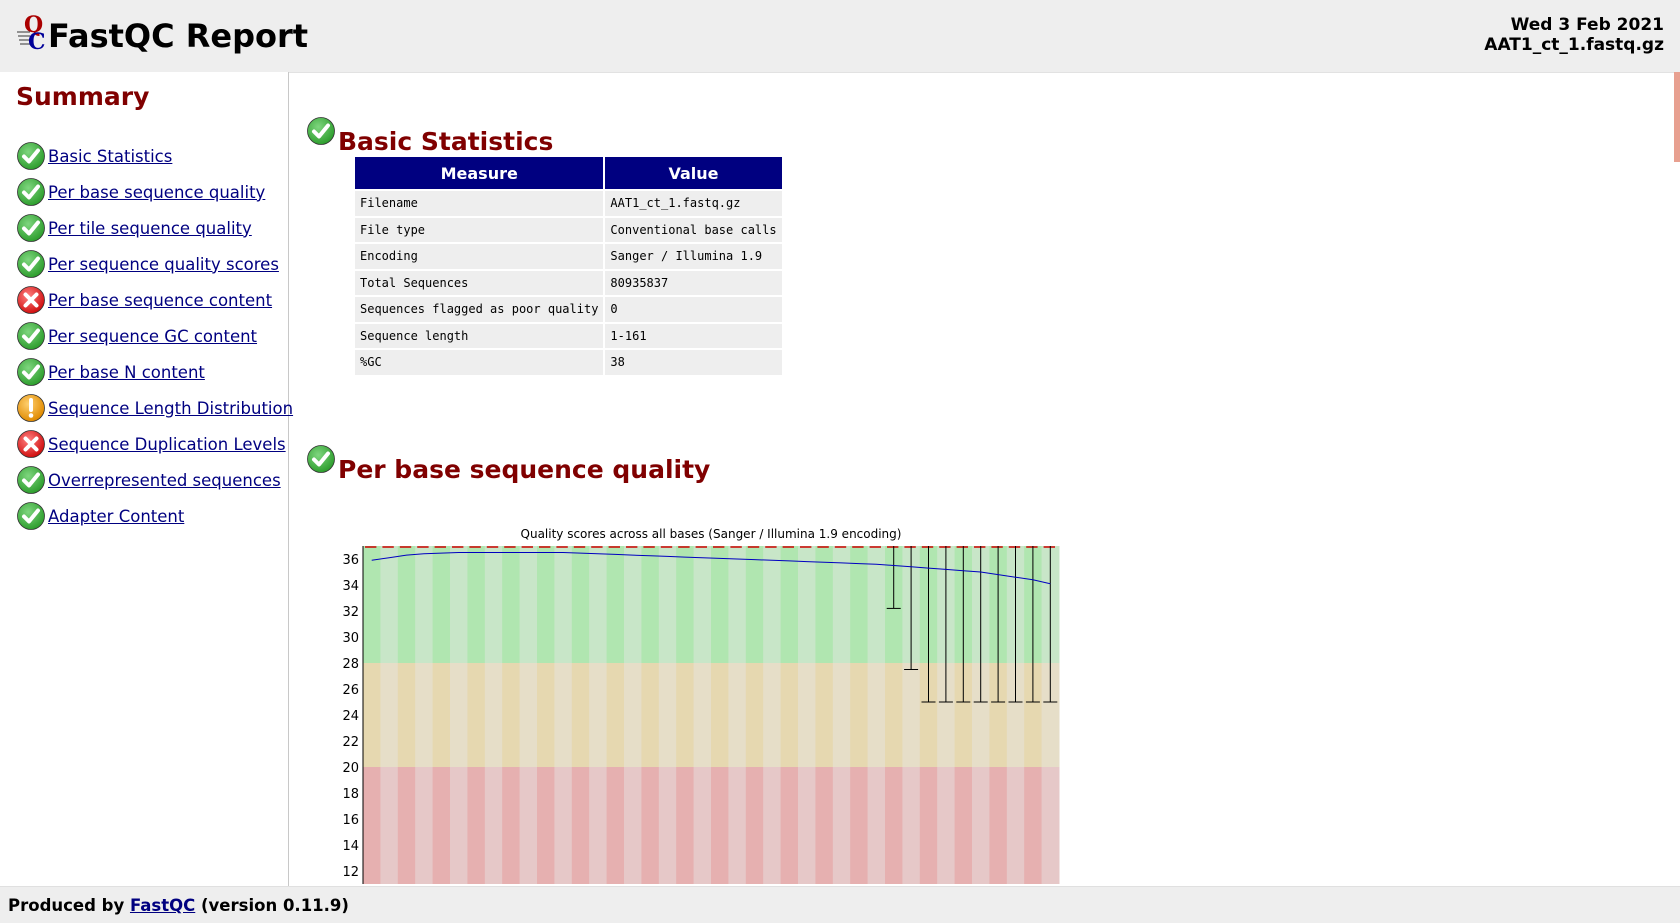  I want to click on sidebar-item: Per base sequence quality, so click(154, 192).